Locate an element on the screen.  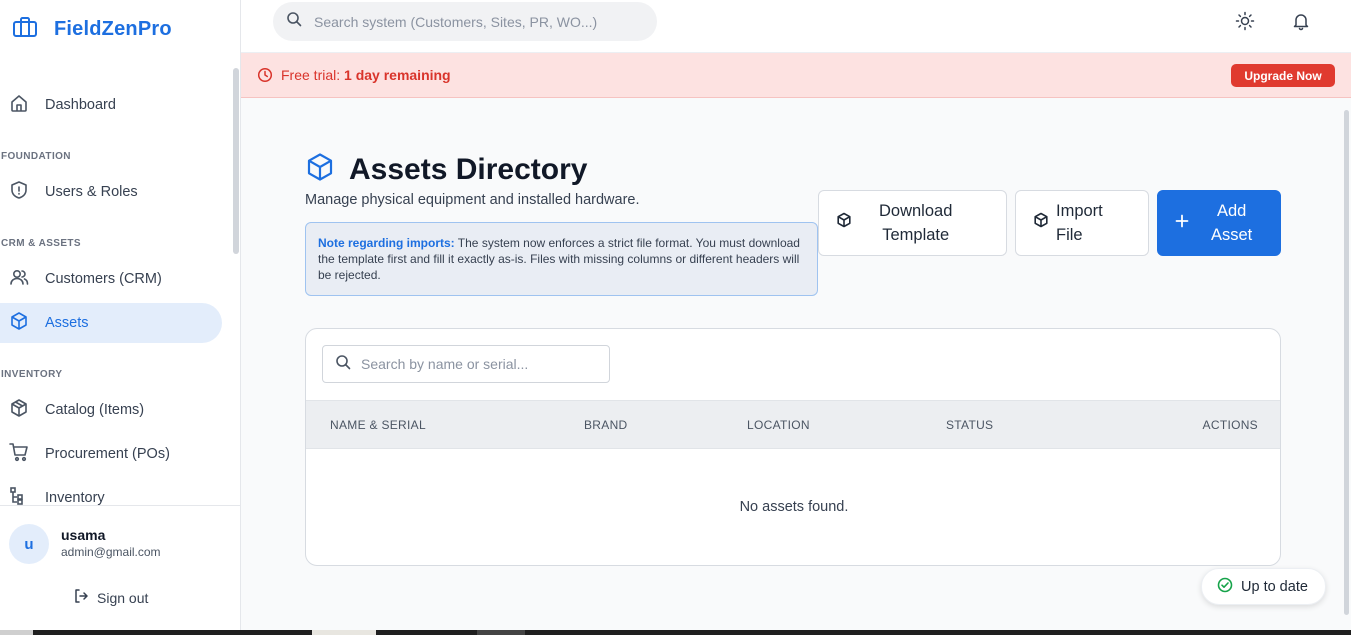
column-header-actions: ACTIONS is located at coordinates (1230, 425).